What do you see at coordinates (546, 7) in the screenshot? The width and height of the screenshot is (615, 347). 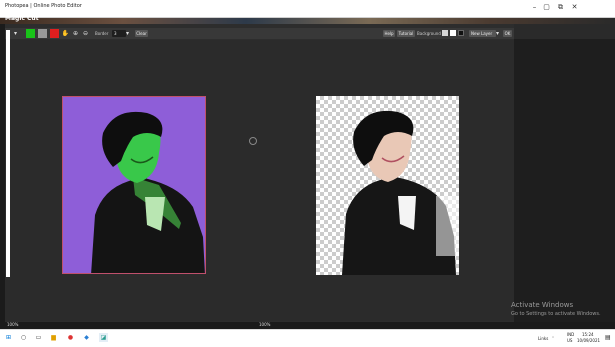 I see `restore-icon: ▢` at bounding box center [546, 7].